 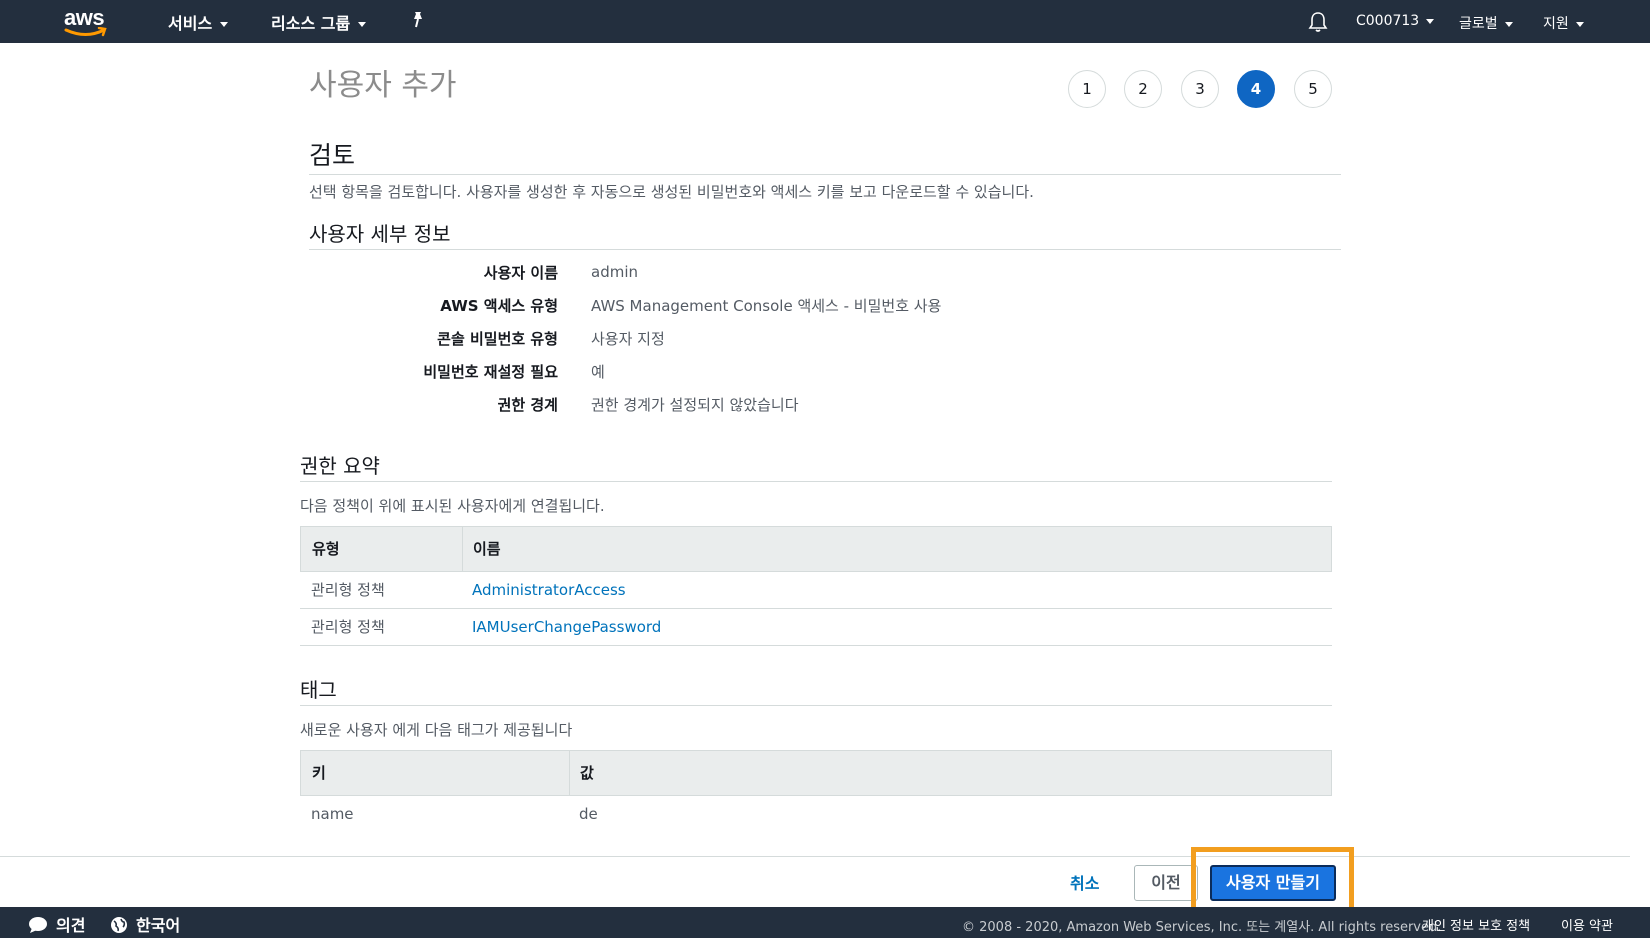 I want to click on console-password-type-label: 콘솔 비밀번호 유형, so click(x=497, y=339).